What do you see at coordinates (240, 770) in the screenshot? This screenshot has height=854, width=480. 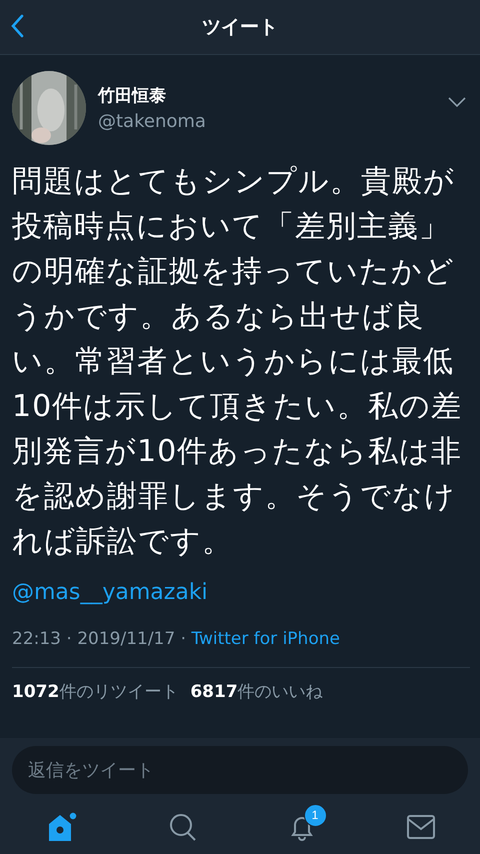 I see `reply-field: 返信をツイート` at bounding box center [240, 770].